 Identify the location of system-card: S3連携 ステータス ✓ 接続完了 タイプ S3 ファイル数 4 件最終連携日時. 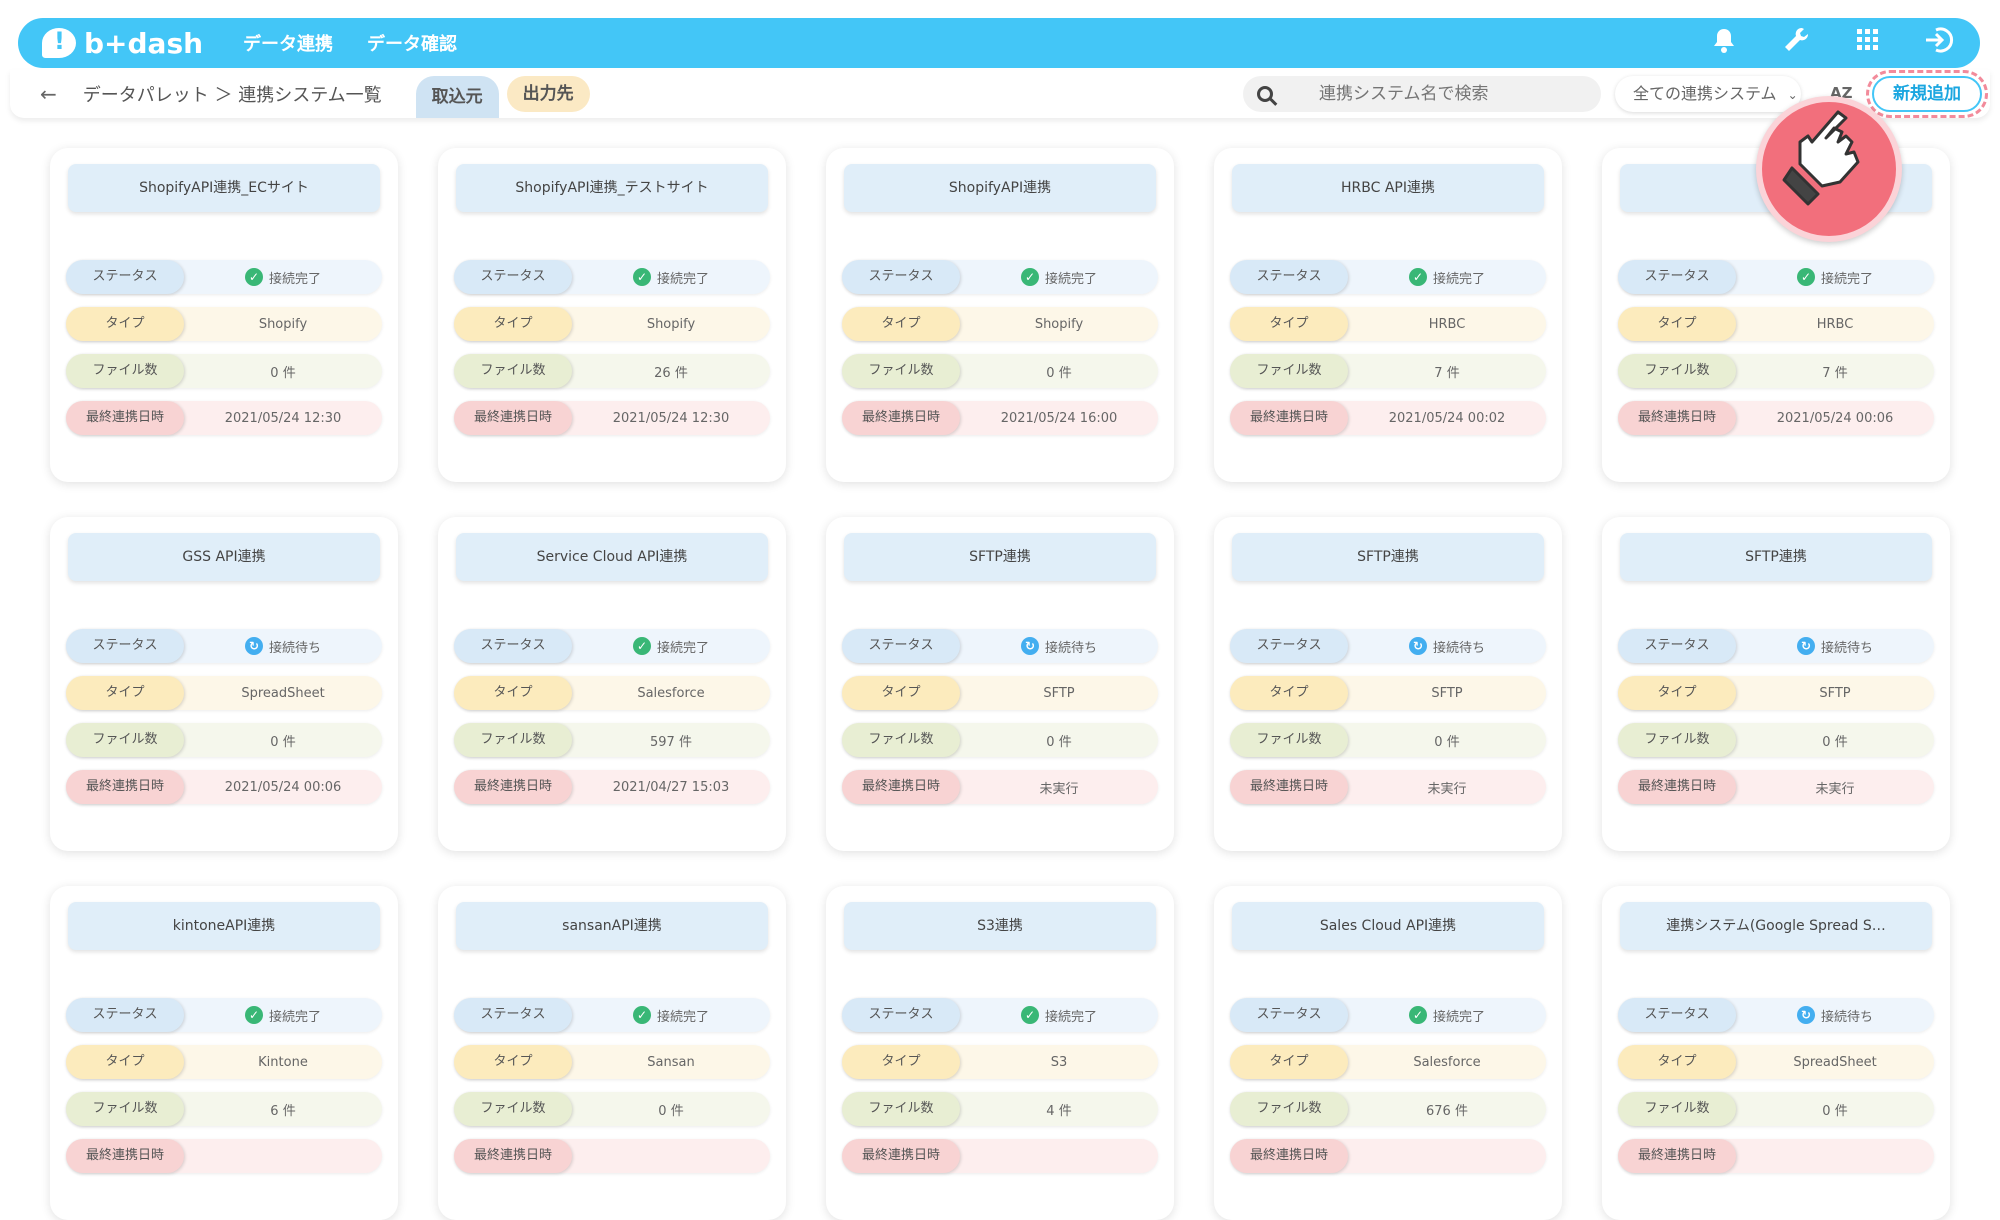
(1000, 1053).